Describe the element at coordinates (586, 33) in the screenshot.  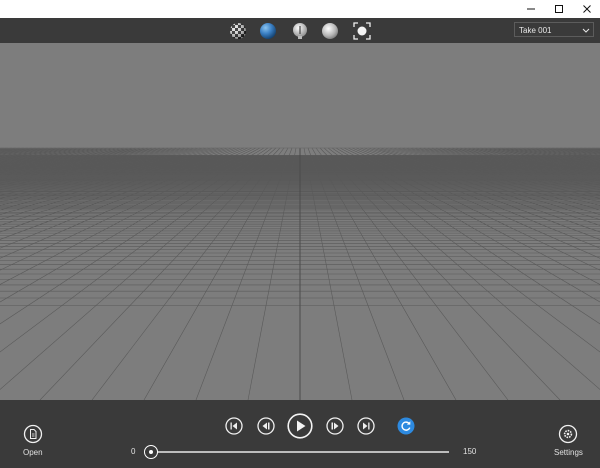
I see `chevron-down-icon` at that location.